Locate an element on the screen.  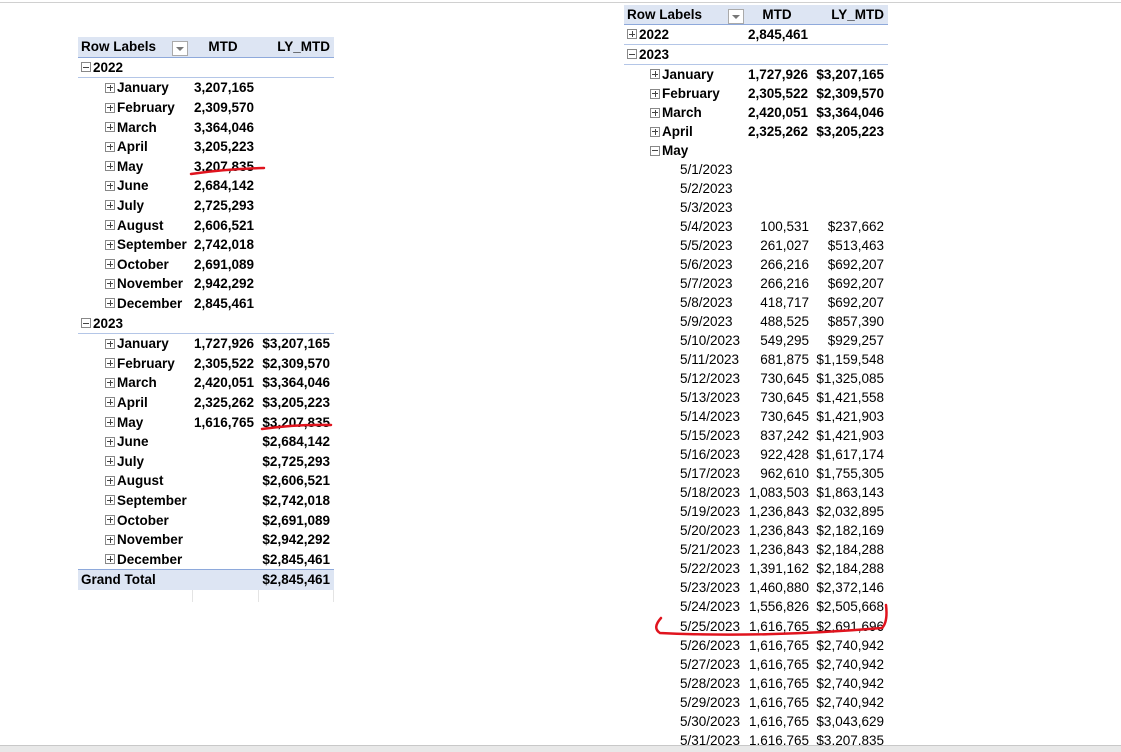
ly-mtd-cell: $1,159,548 is located at coordinates (850, 360).